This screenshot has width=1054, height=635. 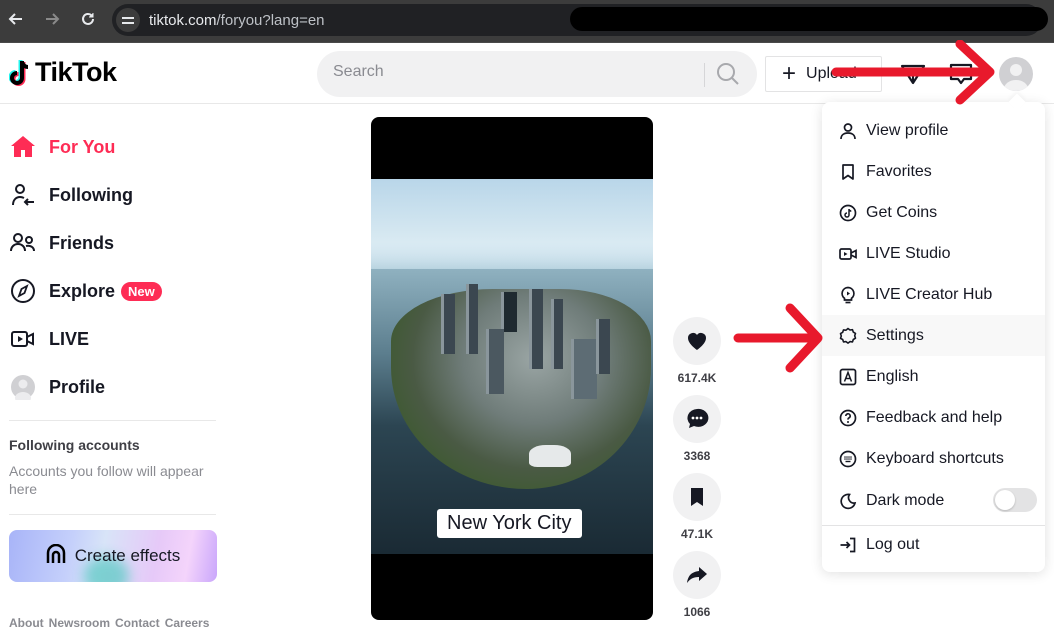 I want to click on top-header: TikTok + Upload, so click(x=527, y=73).